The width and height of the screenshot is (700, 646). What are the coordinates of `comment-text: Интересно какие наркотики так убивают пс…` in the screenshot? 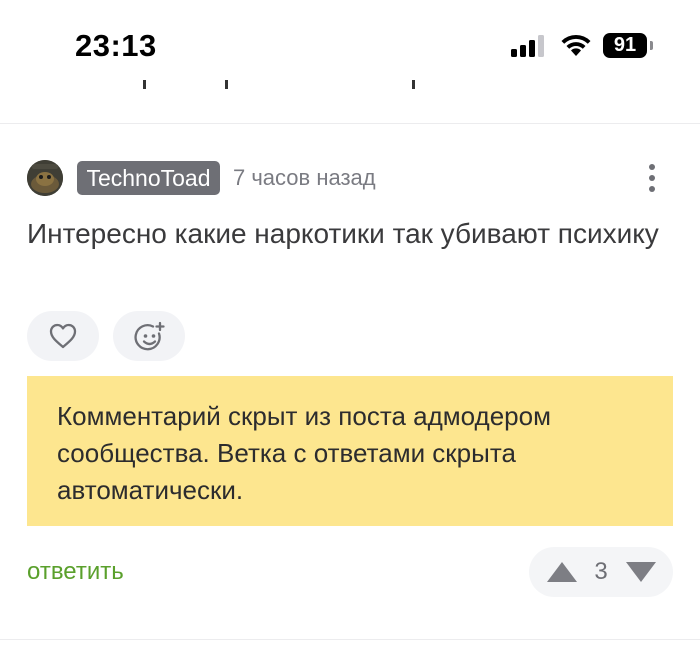 It's located at (343, 233).